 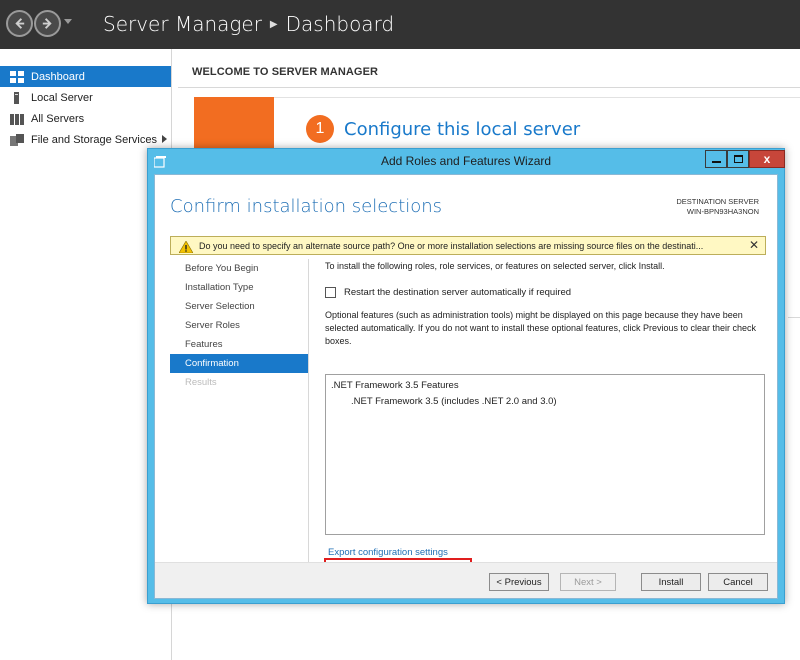 What do you see at coordinates (738, 582) in the screenshot?
I see `cancel-button: Cancel` at bounding box center [738, 582].